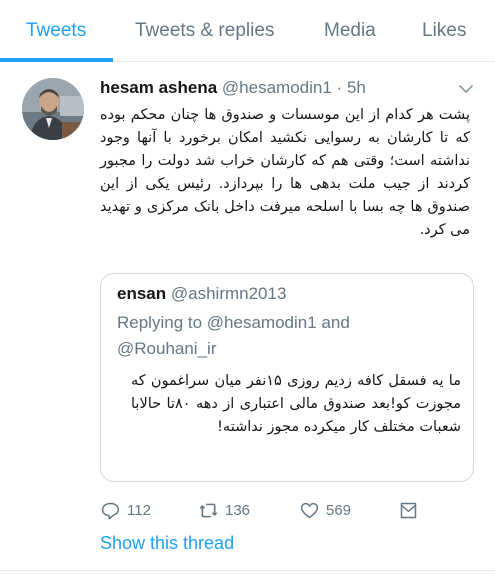 The width and height of the screenshot is (495, 574). What do you see at coordinates (56, 31) in the screenshot?
I see `tab-tweets: Tweets` at bounding box center [56, 31].